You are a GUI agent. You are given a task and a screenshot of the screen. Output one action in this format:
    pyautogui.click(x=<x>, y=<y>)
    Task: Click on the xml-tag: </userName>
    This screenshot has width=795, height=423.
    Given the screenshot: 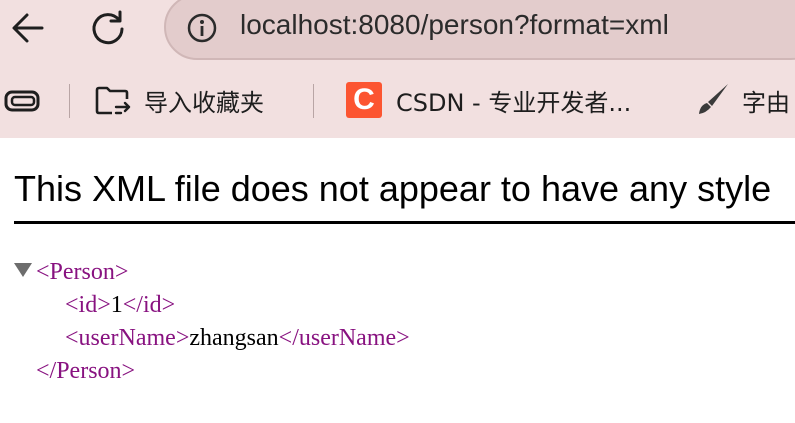 What is the action you would take?
    pyautogui.click(x=344, y=338)
    